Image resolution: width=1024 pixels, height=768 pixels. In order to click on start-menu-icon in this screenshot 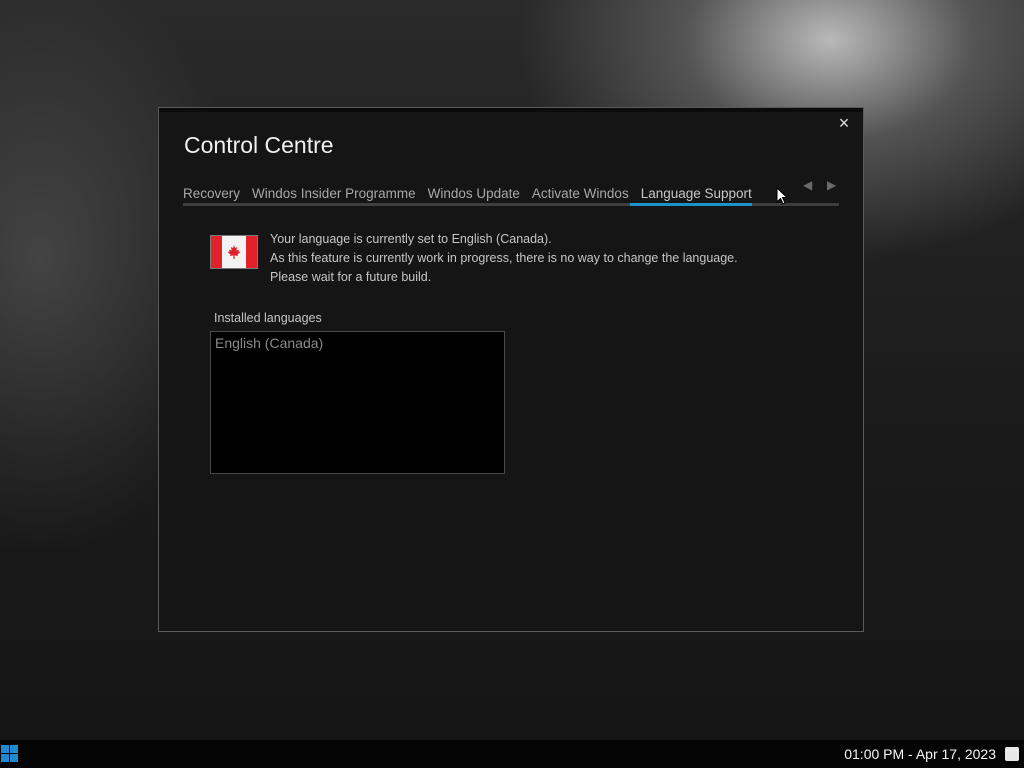, I will do `click(10, 754)`.